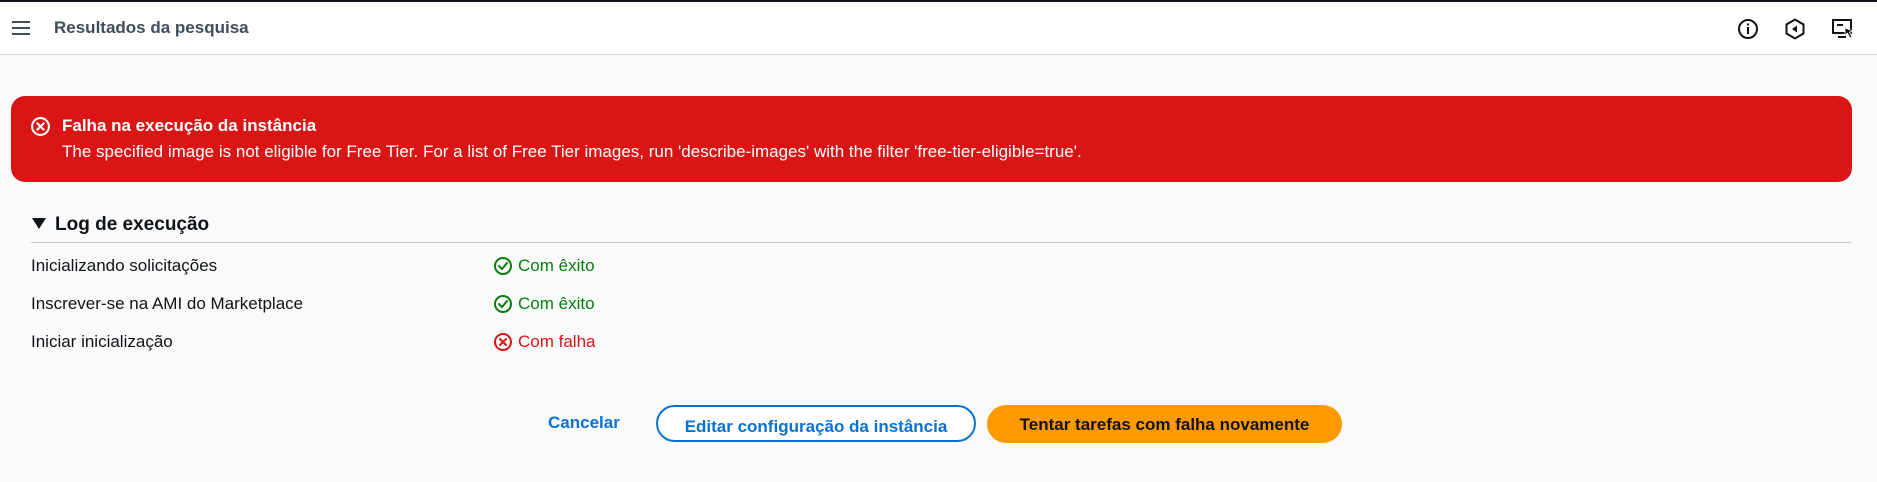 Image resolution: width=1877 pixels, height=482 pixels. I want to click on log-row: Iniciar inicialização Com falha, so click(531, 344).